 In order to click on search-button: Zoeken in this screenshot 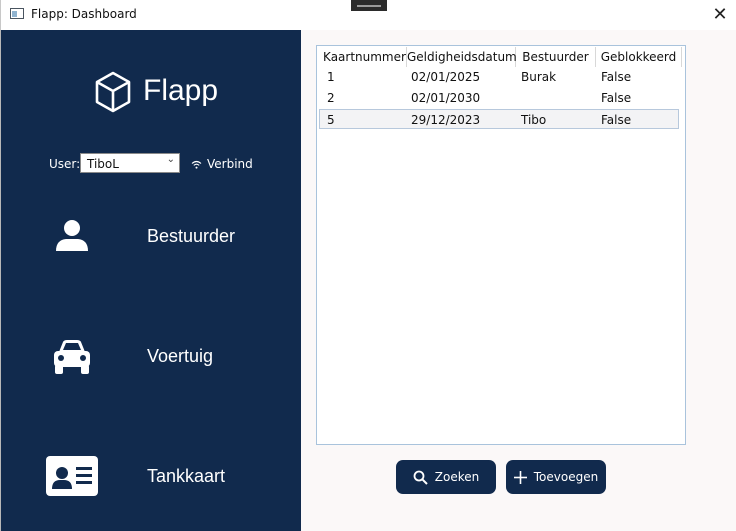, I will do `click(446, 477)`.